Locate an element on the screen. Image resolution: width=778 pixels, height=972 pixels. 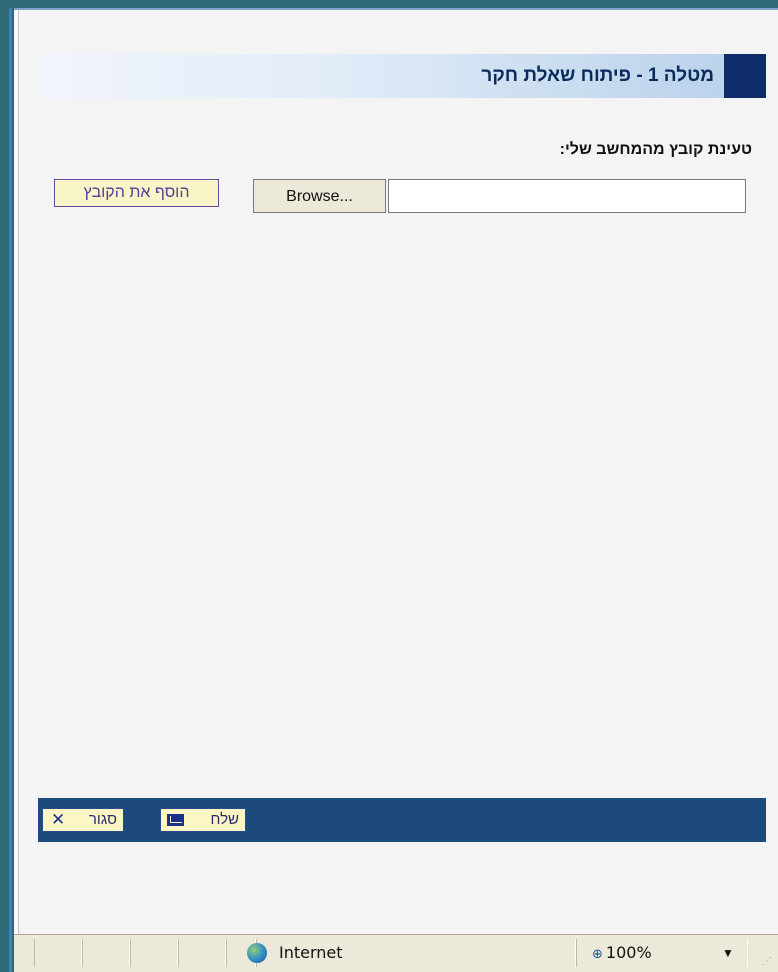
page-title: מטלה 1 - פיתוח שאלת חקר is located at coordinates (597, 75).